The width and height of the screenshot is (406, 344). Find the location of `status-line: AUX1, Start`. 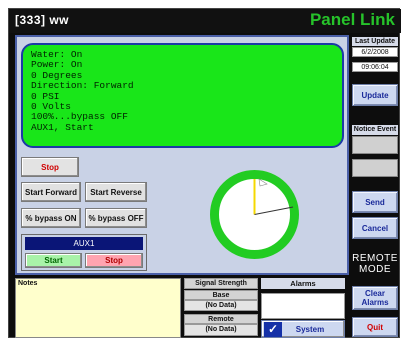

status-line: AUX1, Start is located at coordinates (62, 127).